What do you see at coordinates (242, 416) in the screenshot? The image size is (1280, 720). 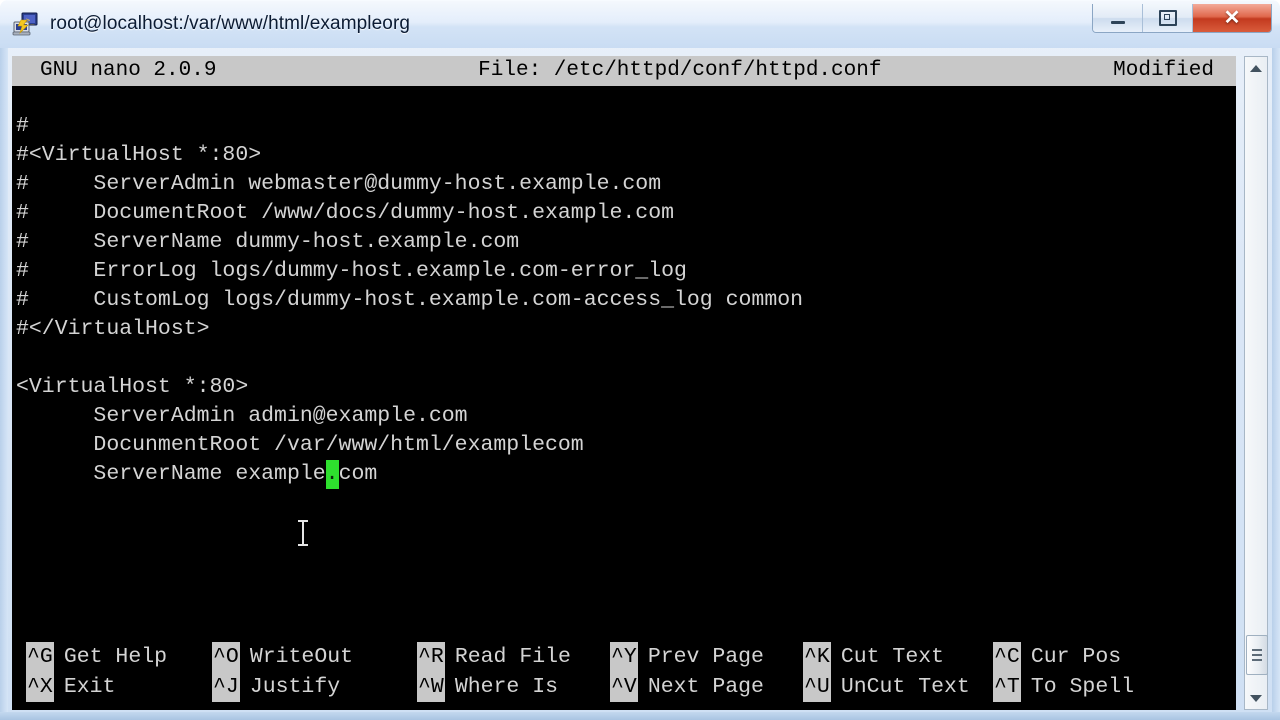 I see `editor-line: ServerAdmin admin@example.com` at bounding box center [242, 416].